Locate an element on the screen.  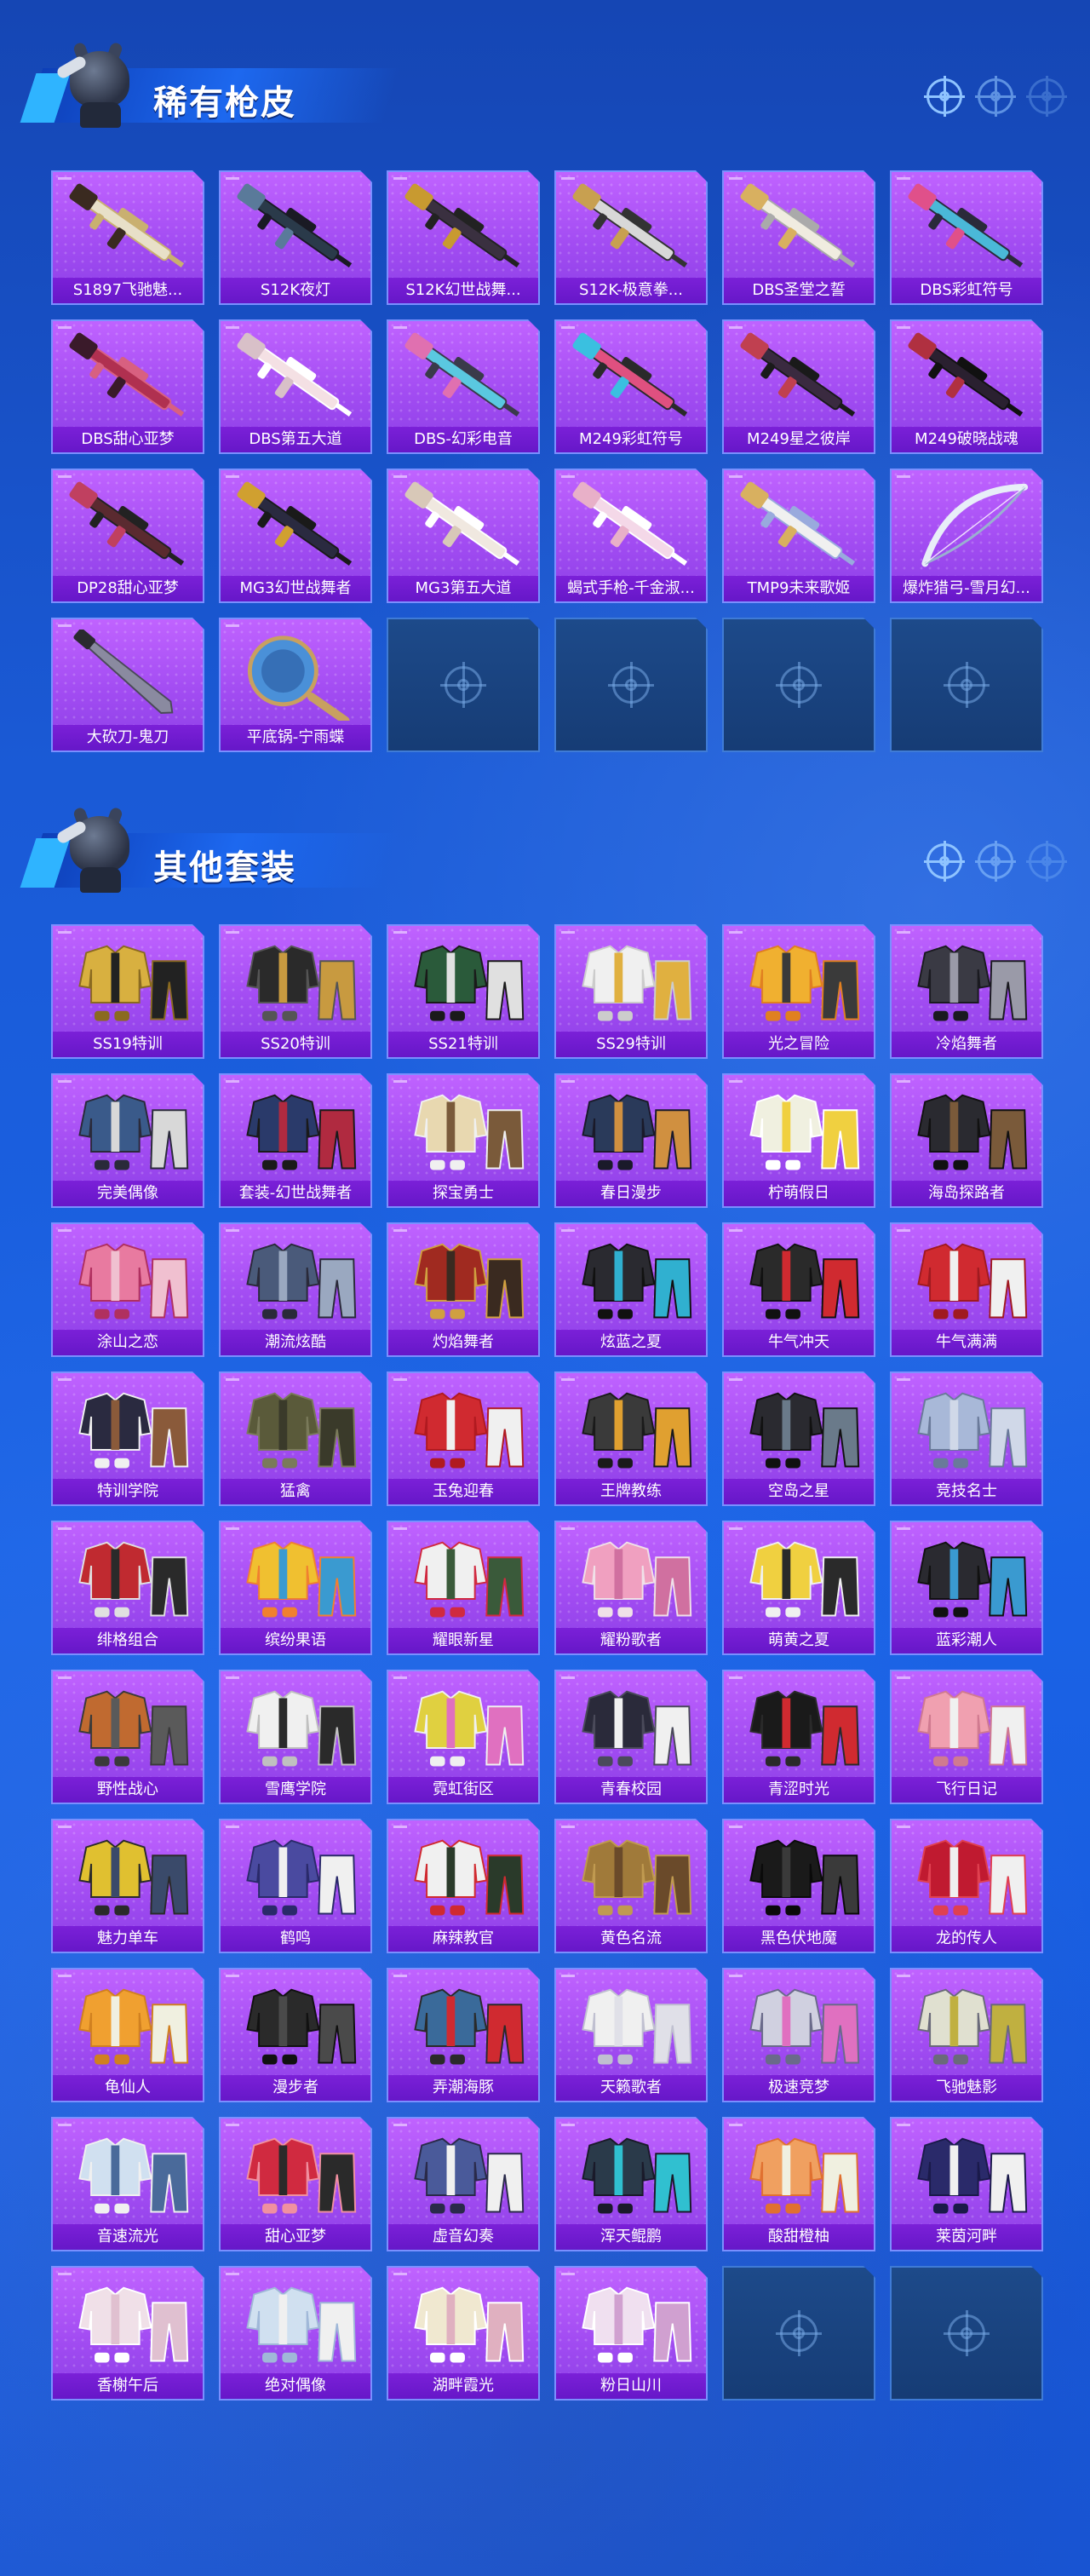
outfit-card: 青春校园 is located at coordinates (631, 1737).